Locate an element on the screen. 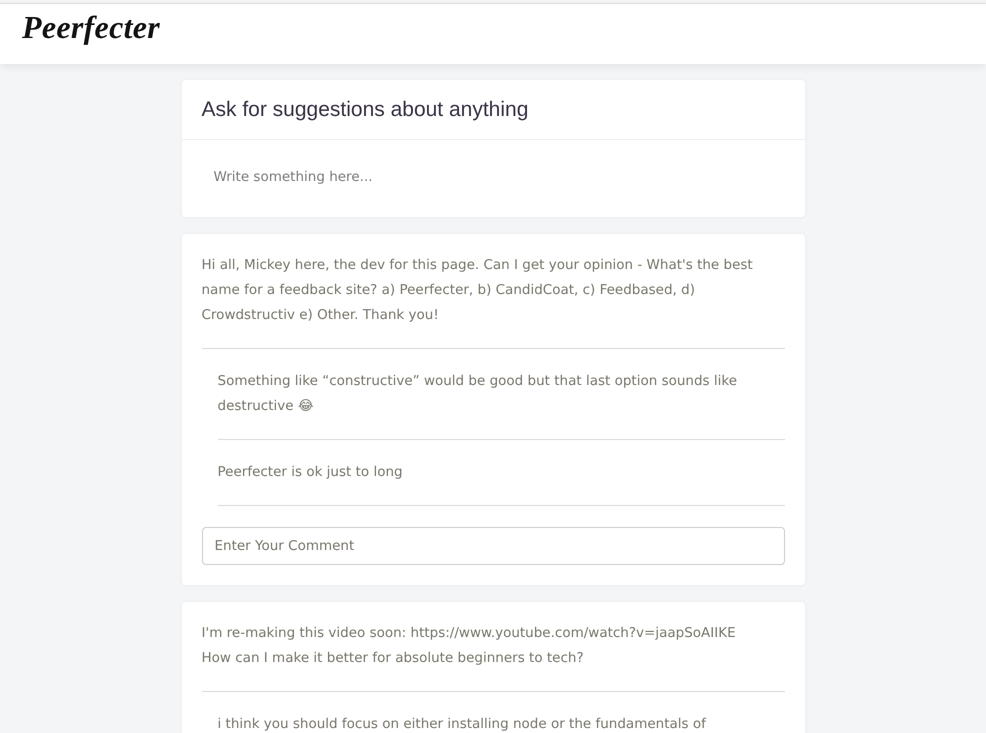 The width and height of the screenshot is (986, 733). composer-title: Ask for suggestions about anything is located at coordinates (365, 110).